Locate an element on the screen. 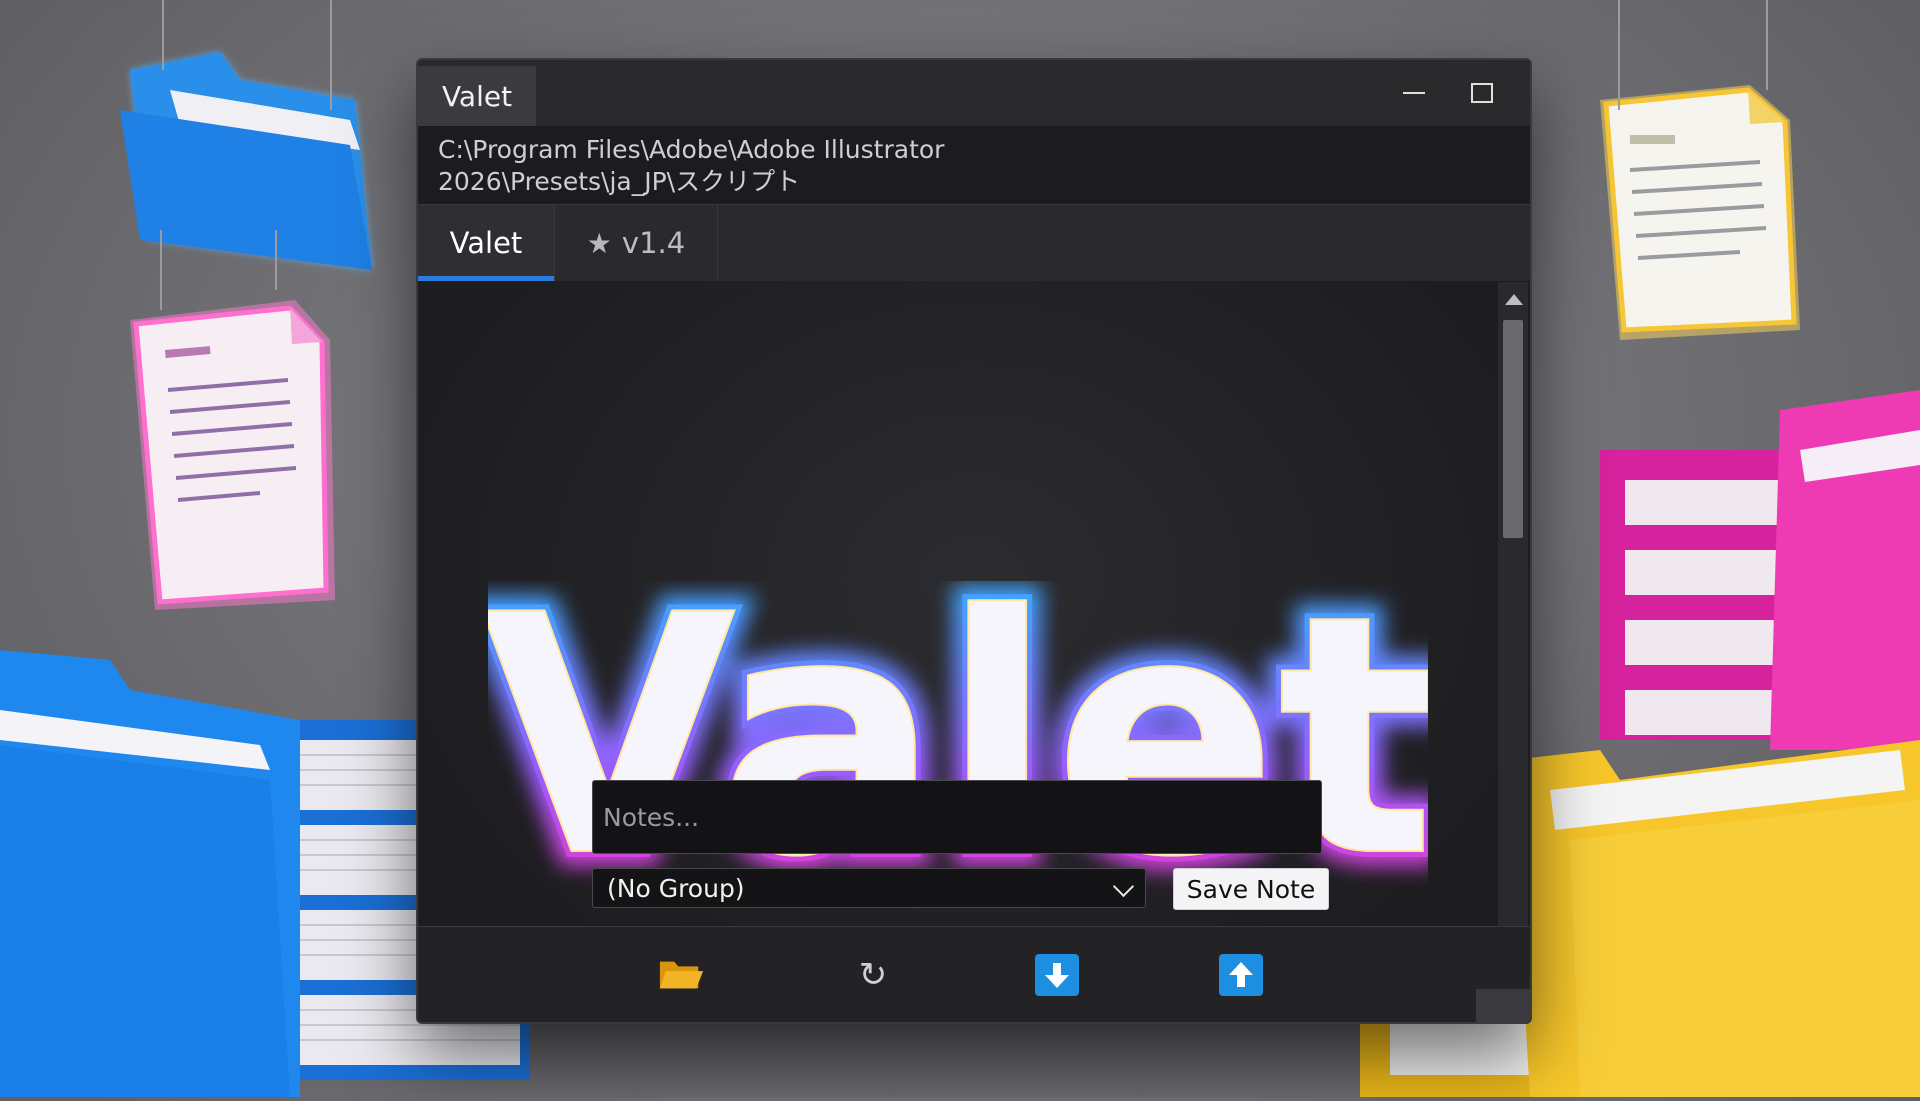 This screenshot has height=1101, width=1920. chevron-down-icon is located at coordinates (1123, 886).